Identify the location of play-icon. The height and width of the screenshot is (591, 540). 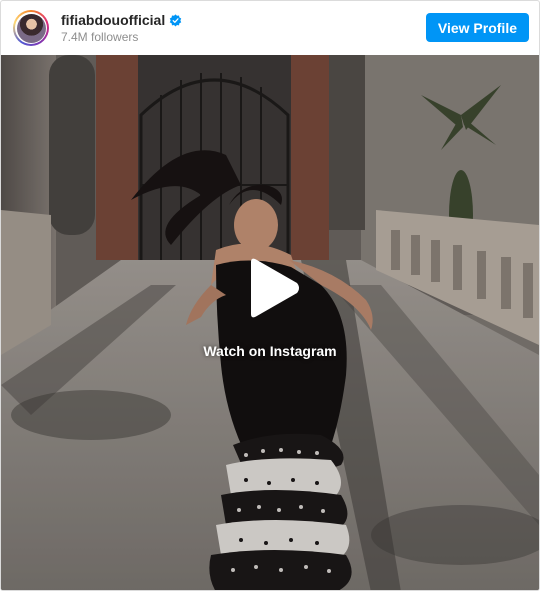
(270, 288).